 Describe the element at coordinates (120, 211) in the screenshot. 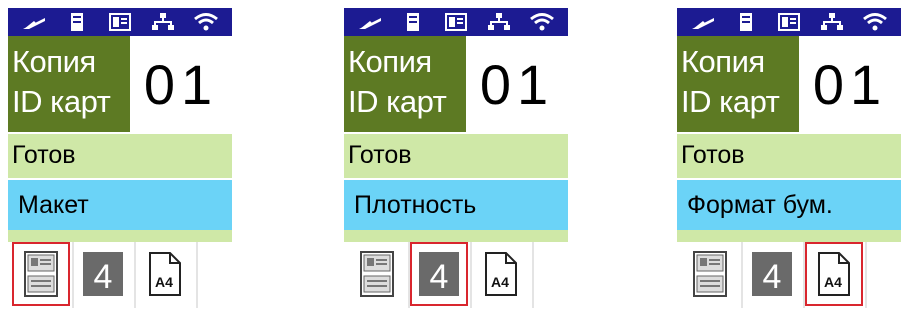

I see `option-callout: Макет` at that location.